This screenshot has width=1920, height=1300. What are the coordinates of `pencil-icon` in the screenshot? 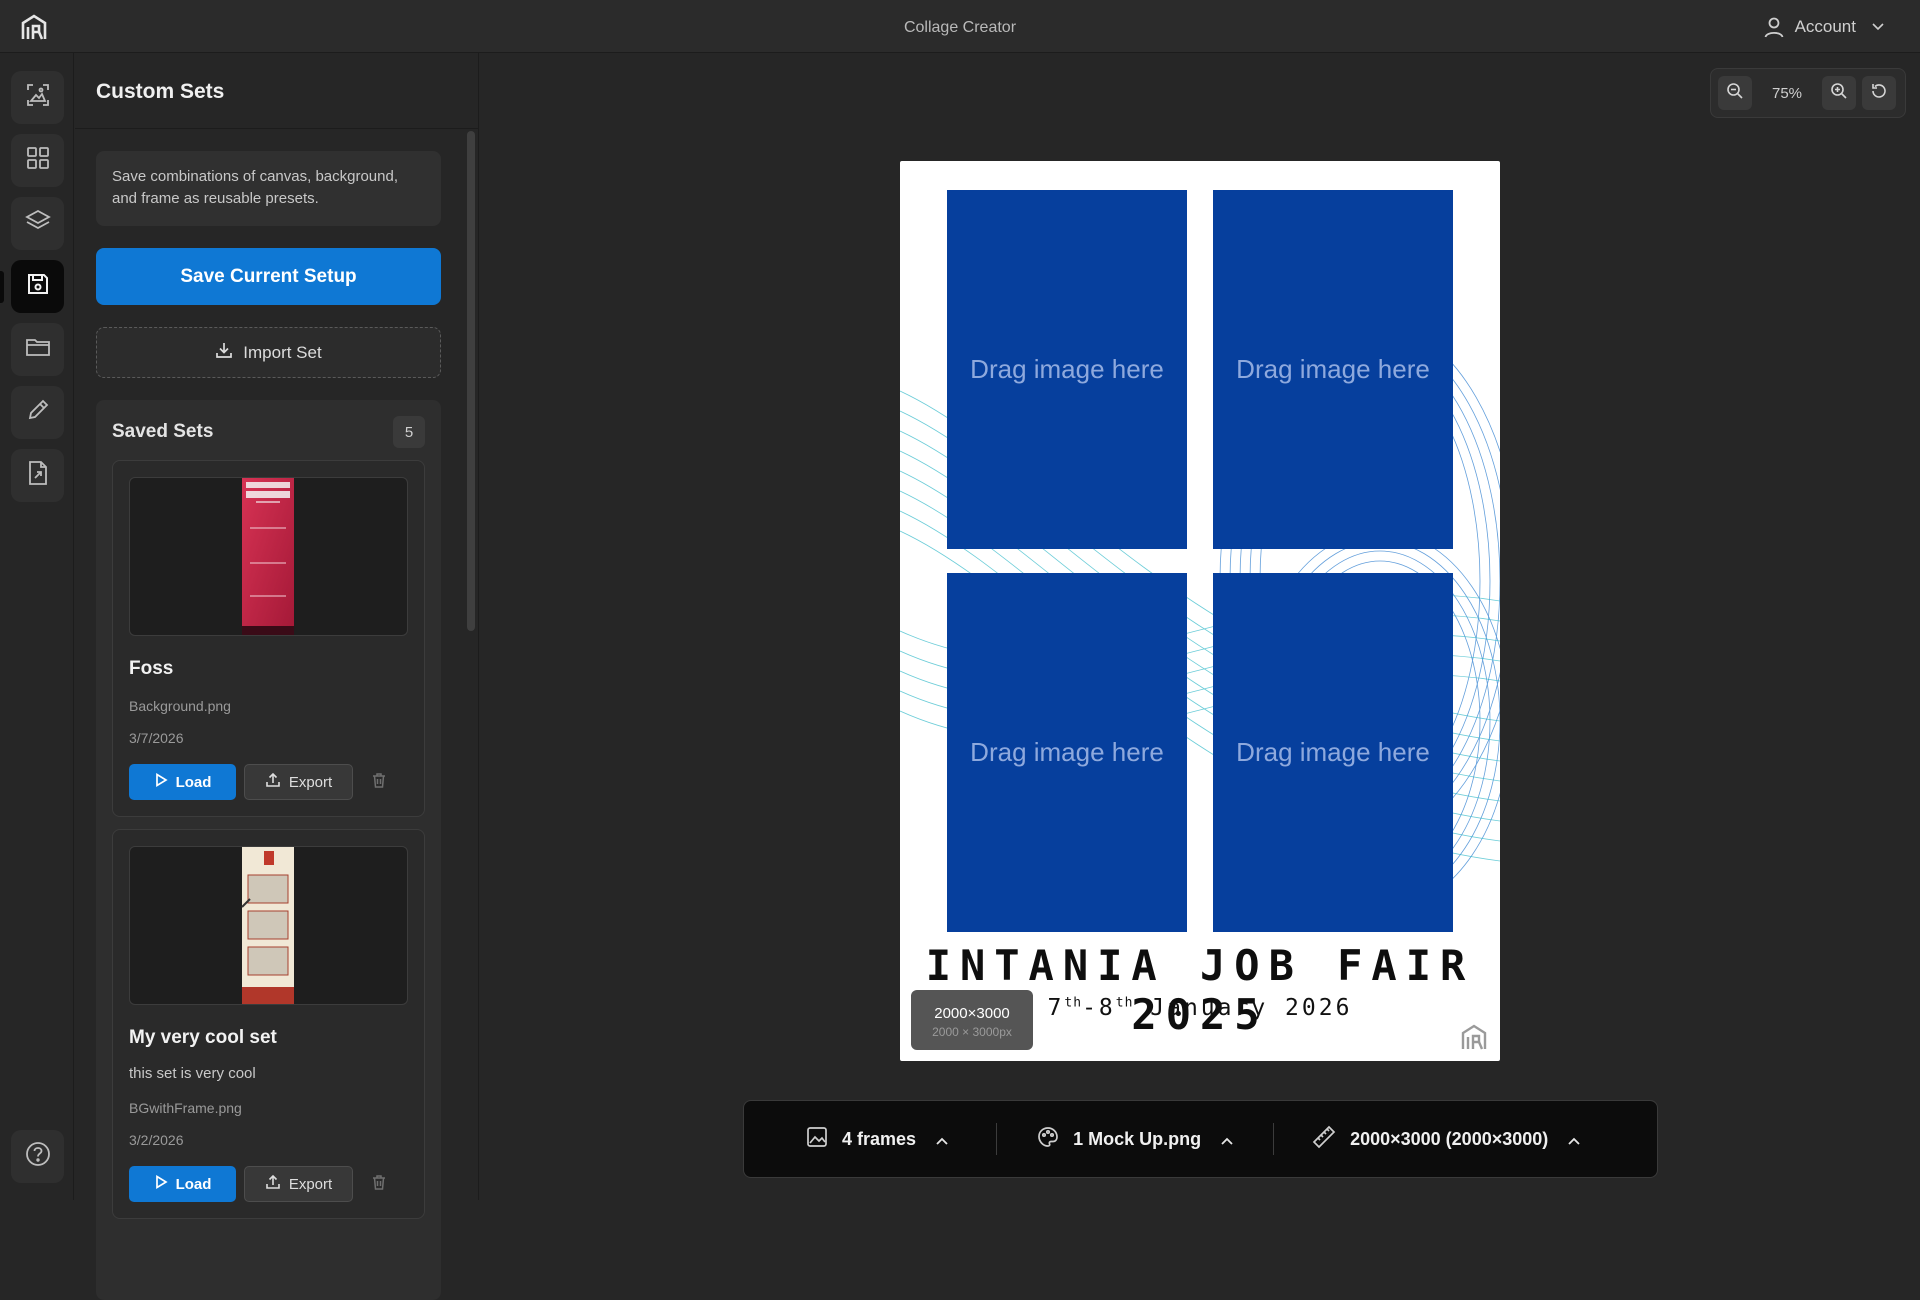 It's located at (38, 412).